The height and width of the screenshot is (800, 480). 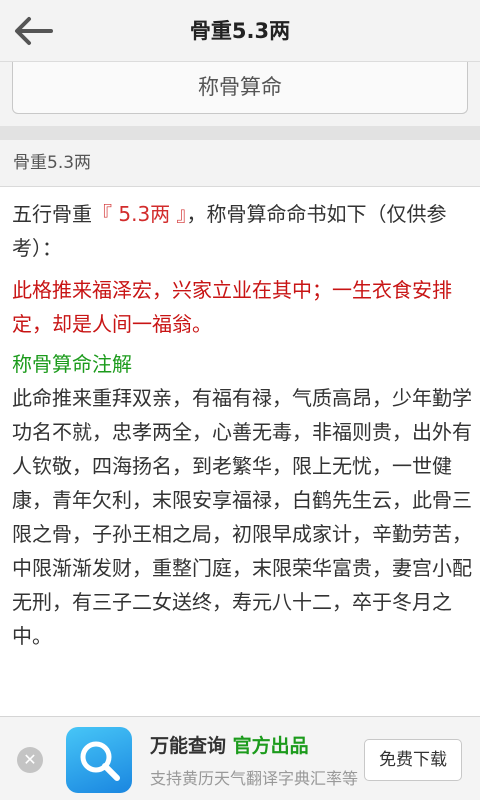 What do you see at coordinates (254, 778) in the screenshot?
I see `ad-description: 支持黄历天气翻译字典汇率等` at bounding box center [254, 778].